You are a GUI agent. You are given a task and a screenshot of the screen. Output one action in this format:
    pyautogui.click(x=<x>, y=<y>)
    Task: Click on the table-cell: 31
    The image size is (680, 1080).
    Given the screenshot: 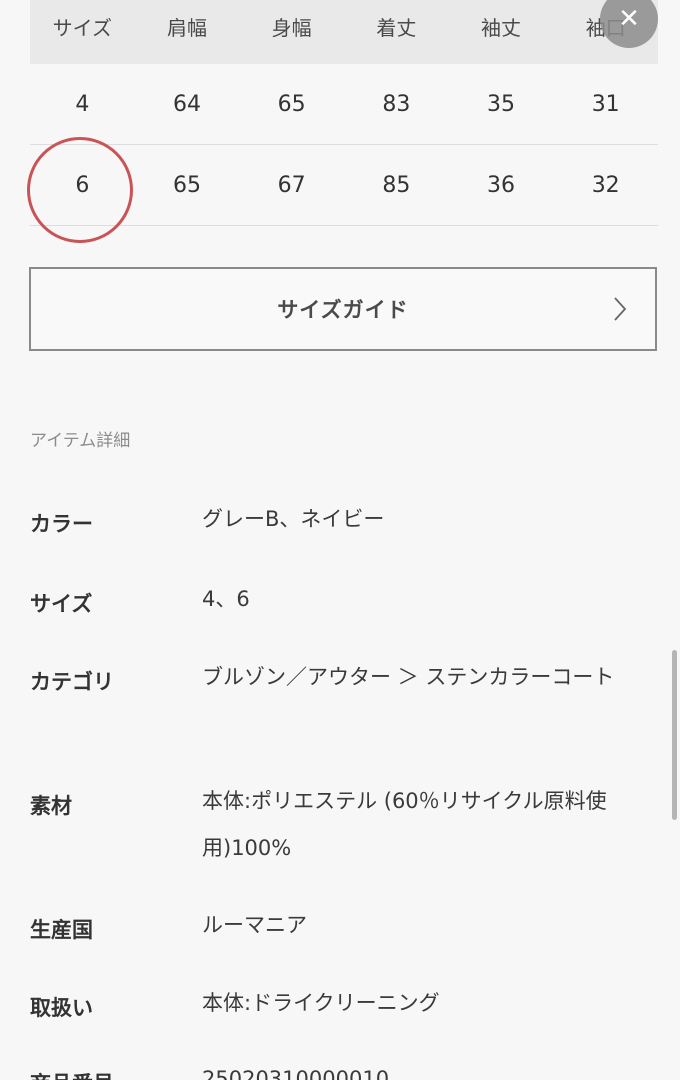 What is the action you would take?
    pyautogui.click(x=605, y=104)
    